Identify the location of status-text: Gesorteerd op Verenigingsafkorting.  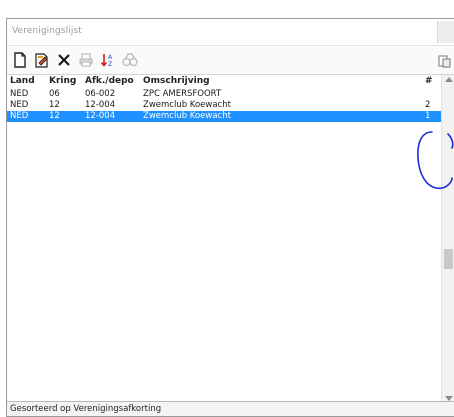
(86, 409).